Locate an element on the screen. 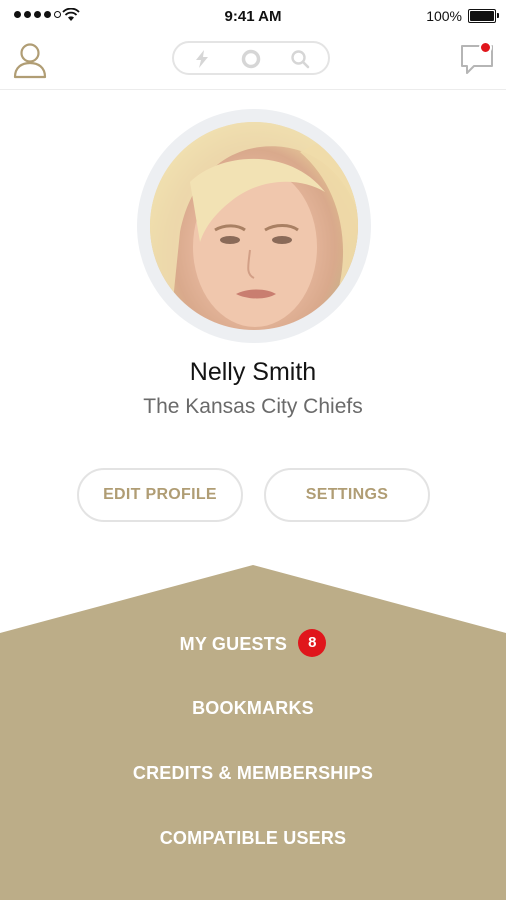 The image size is (506, 900). bolt-icon is located at coordinates (202, 59).